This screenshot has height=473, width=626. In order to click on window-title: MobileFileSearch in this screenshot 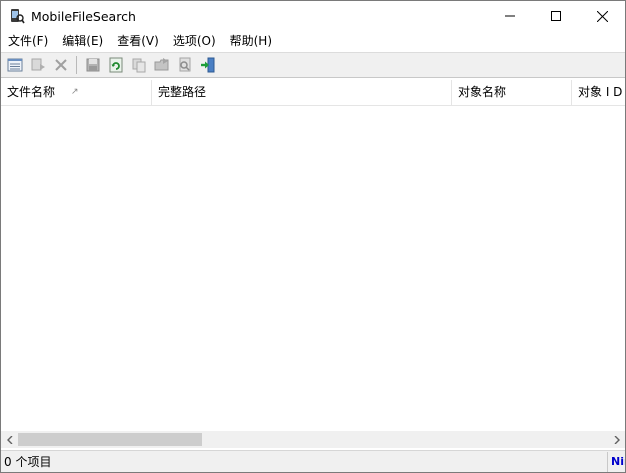, I will do `click(83, 16)`.